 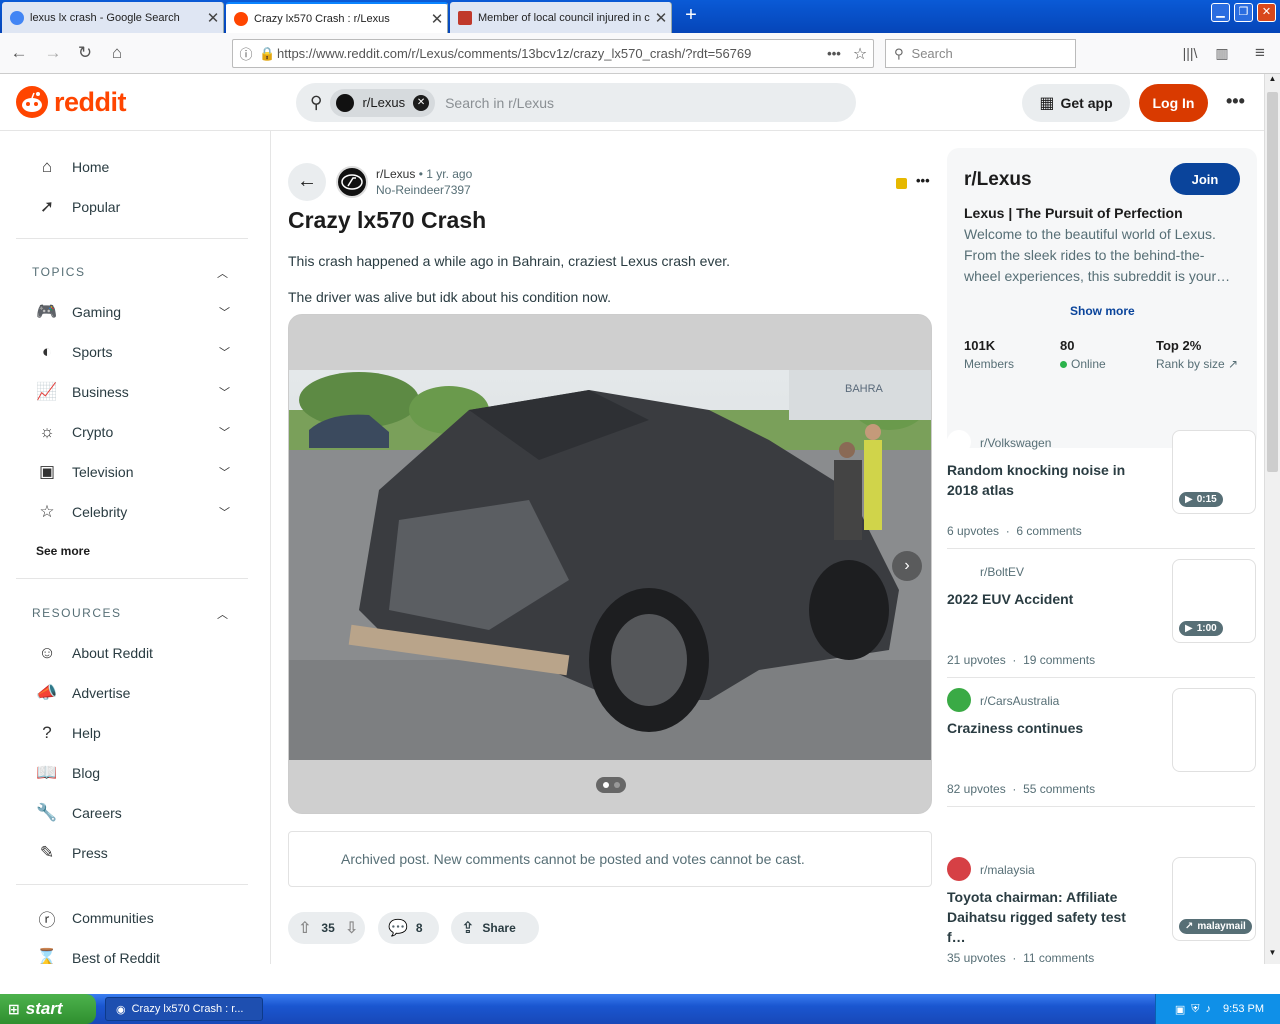 What do you see at coordinates (423, 190) in the screenshot?
I see `post-author: No-Reindeer7397` at bounding box center [423, 190].